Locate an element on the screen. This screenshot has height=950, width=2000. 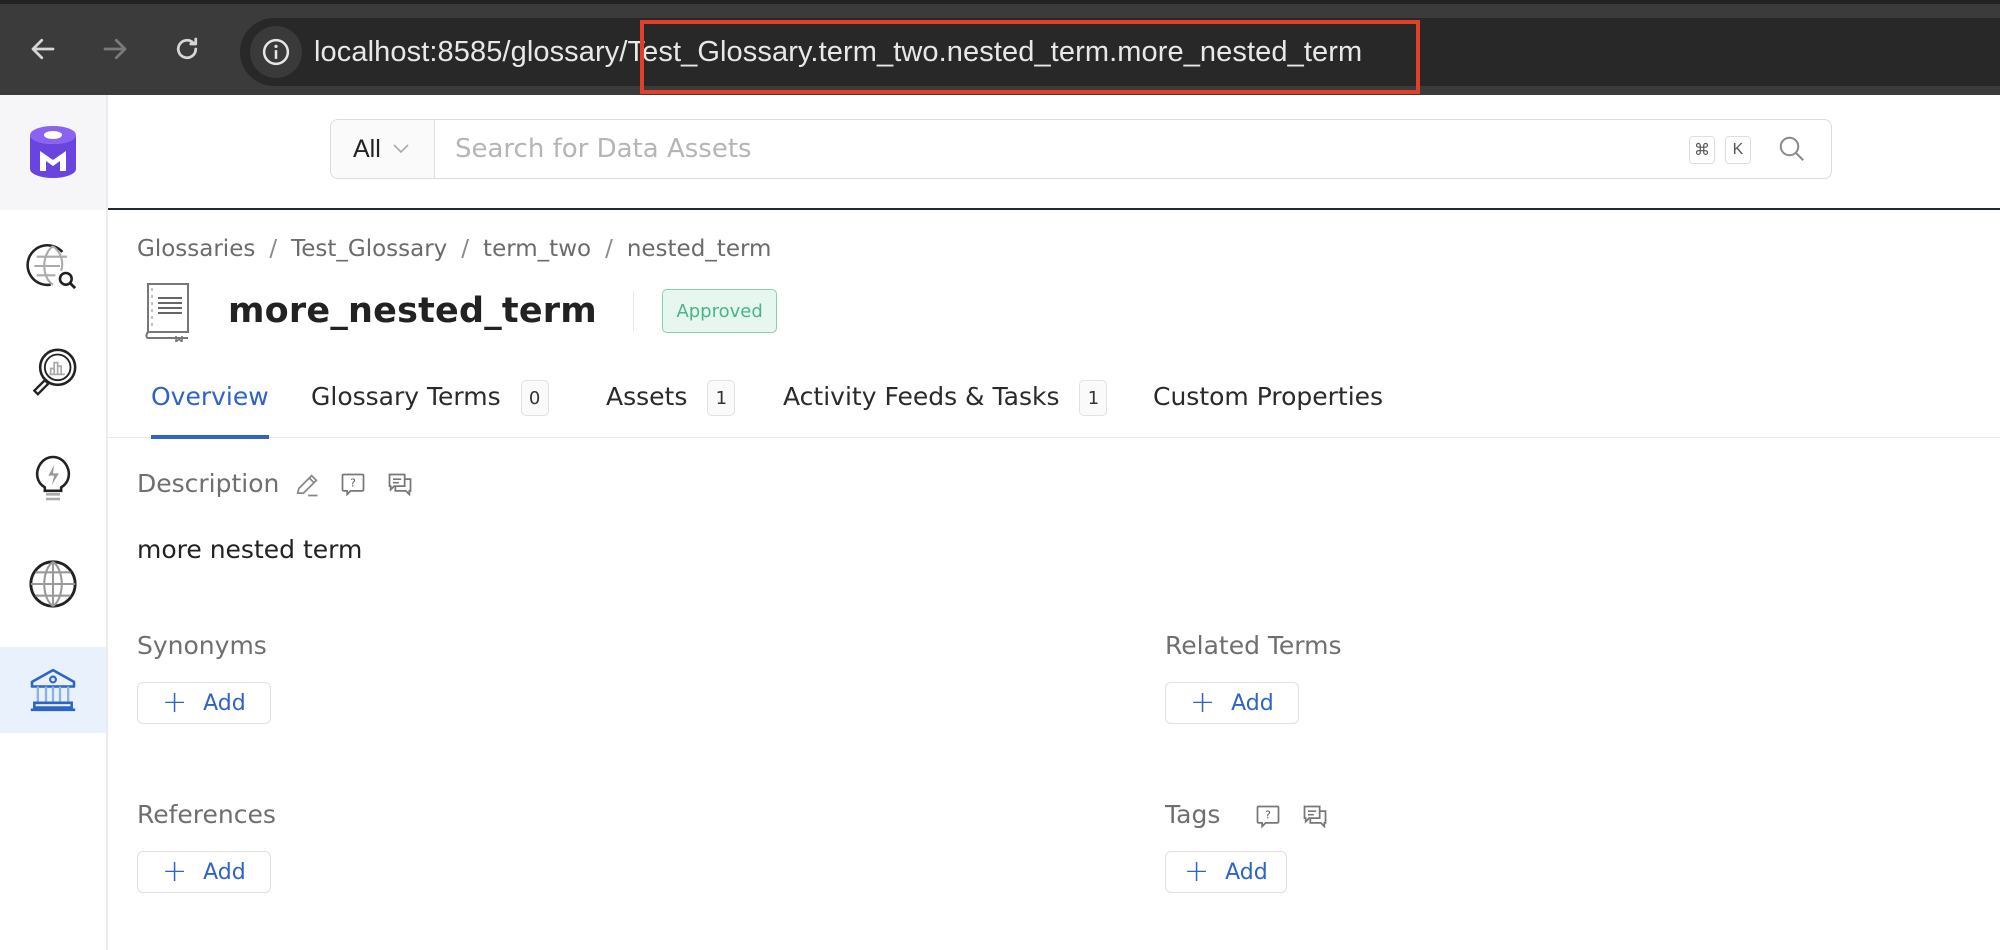
reload-icon is located at coordinates (187, 48).